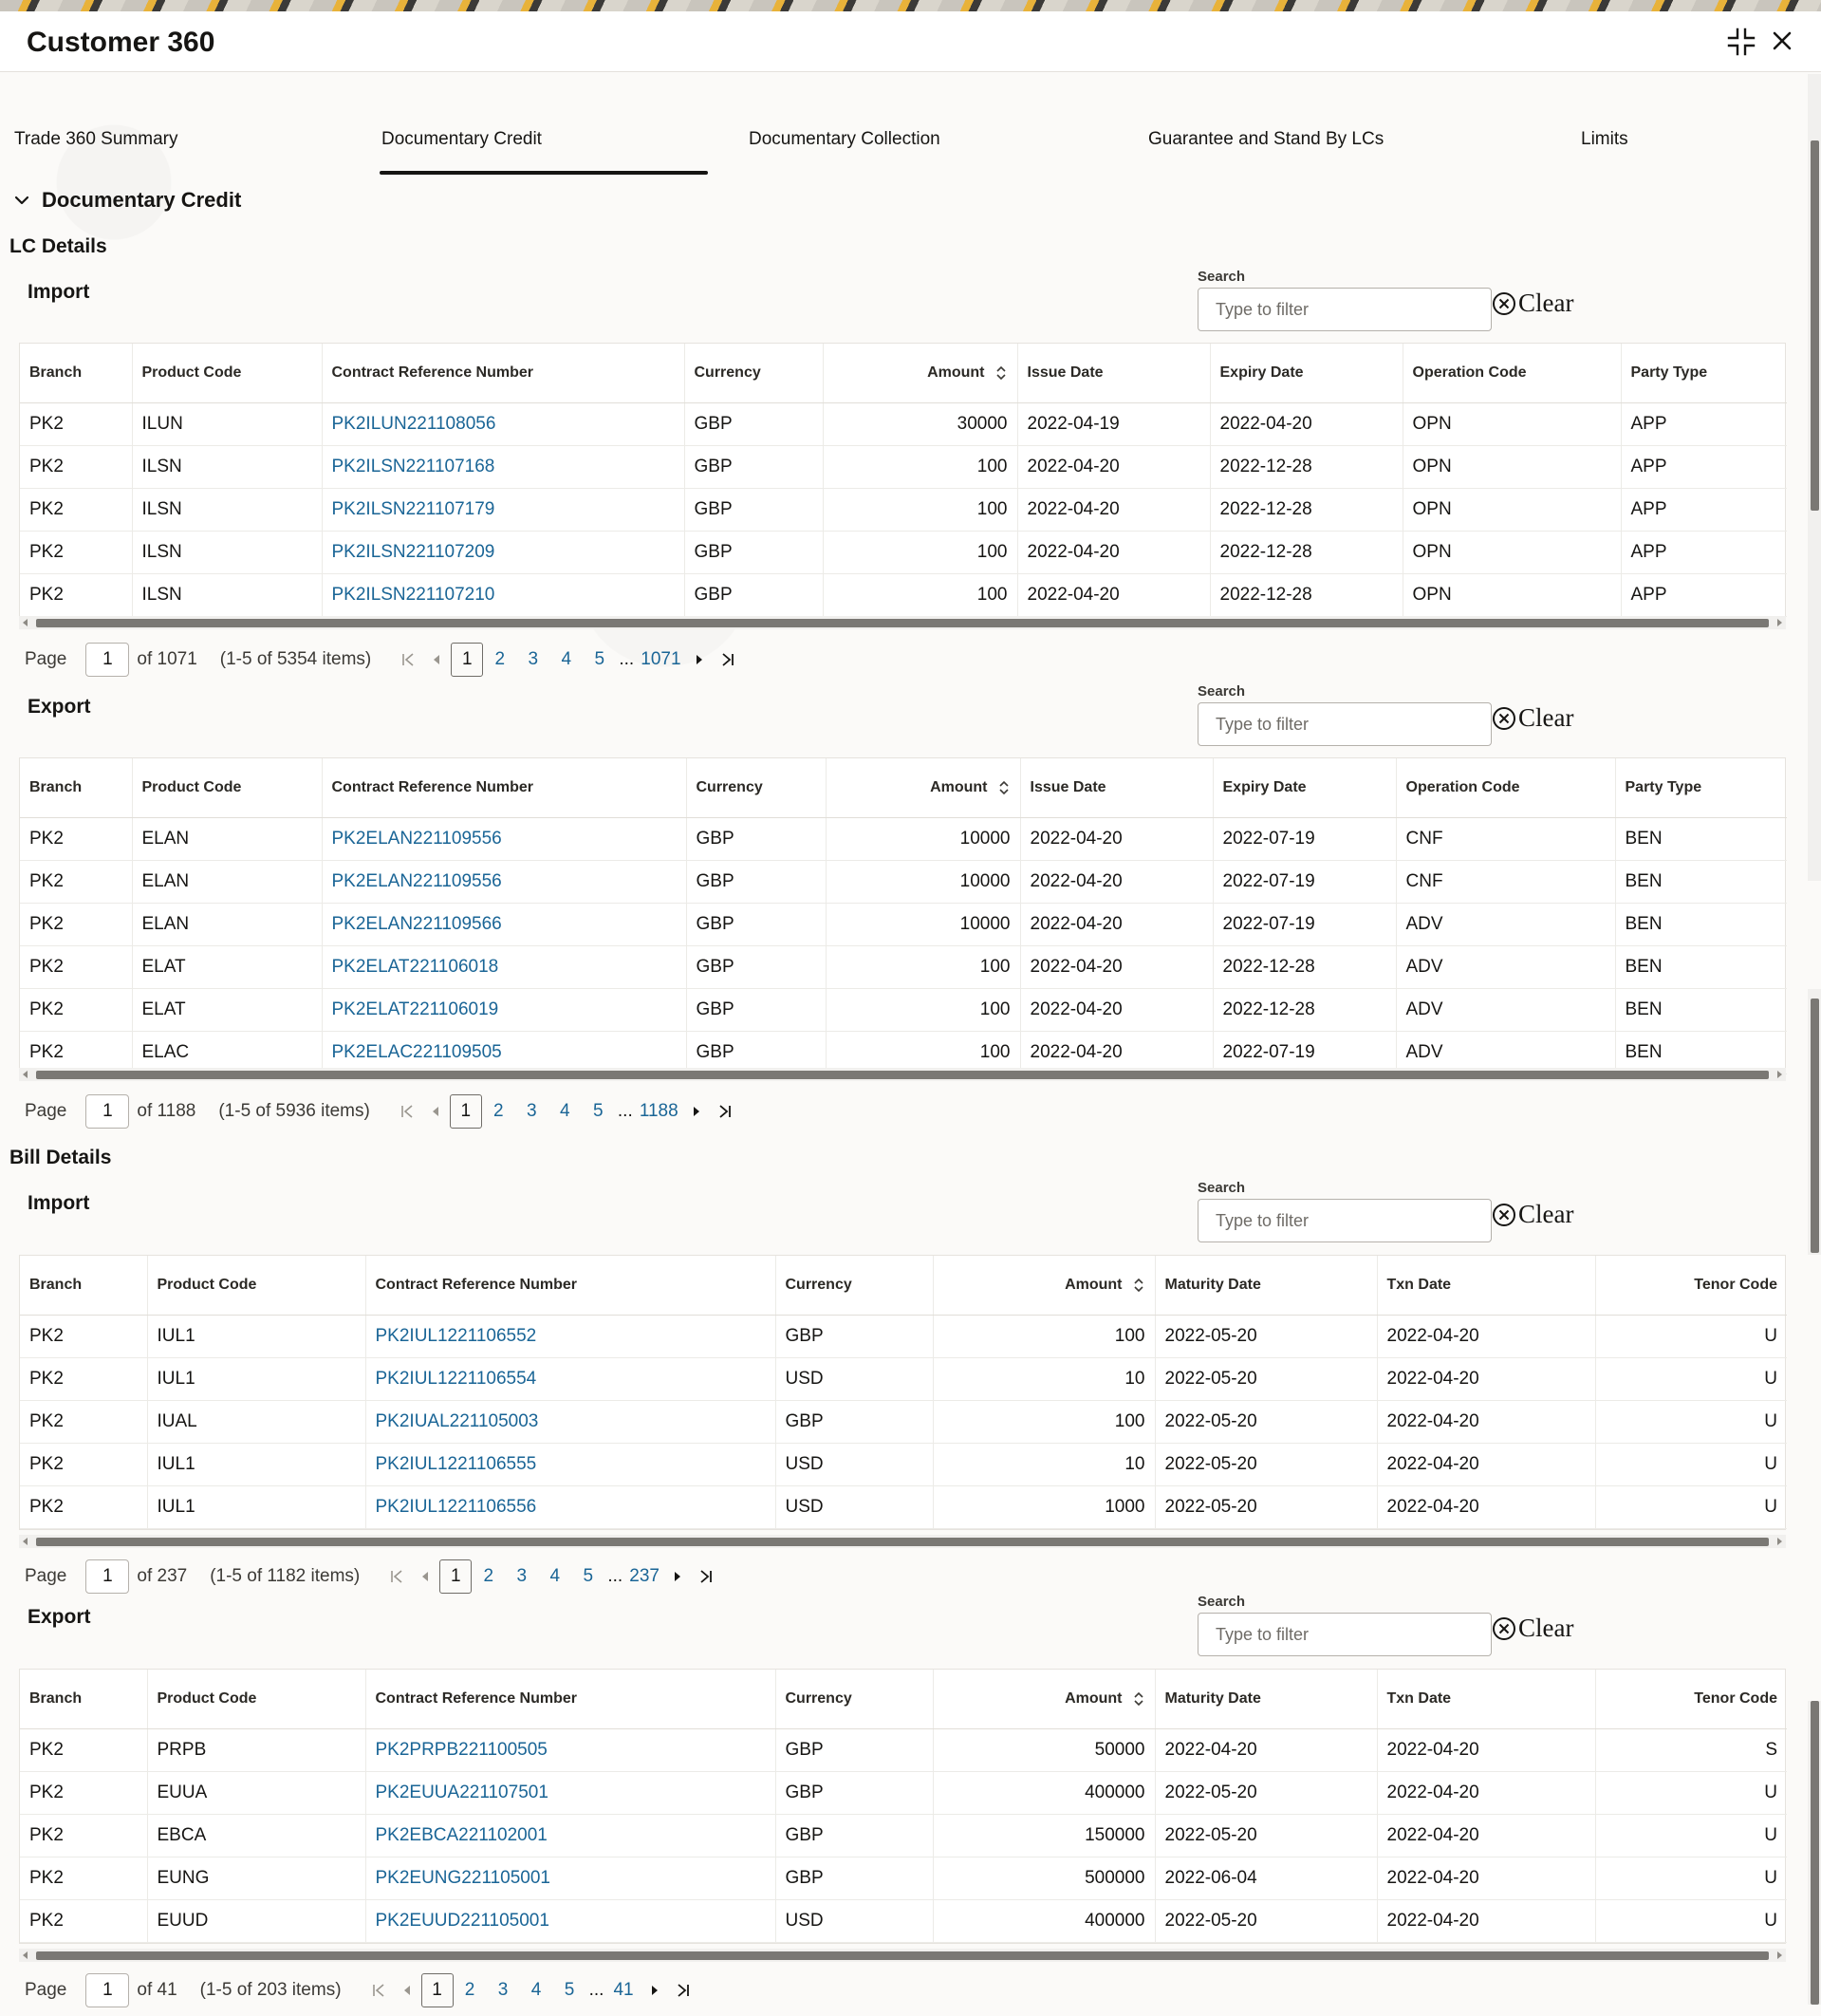 Image resolution: width=1821 pixels, height=2016 pixels. Describe the element at coordinates (844, 139) in the screenshot. I see `tab-documentary-collection: Documentary Collection` at that location.